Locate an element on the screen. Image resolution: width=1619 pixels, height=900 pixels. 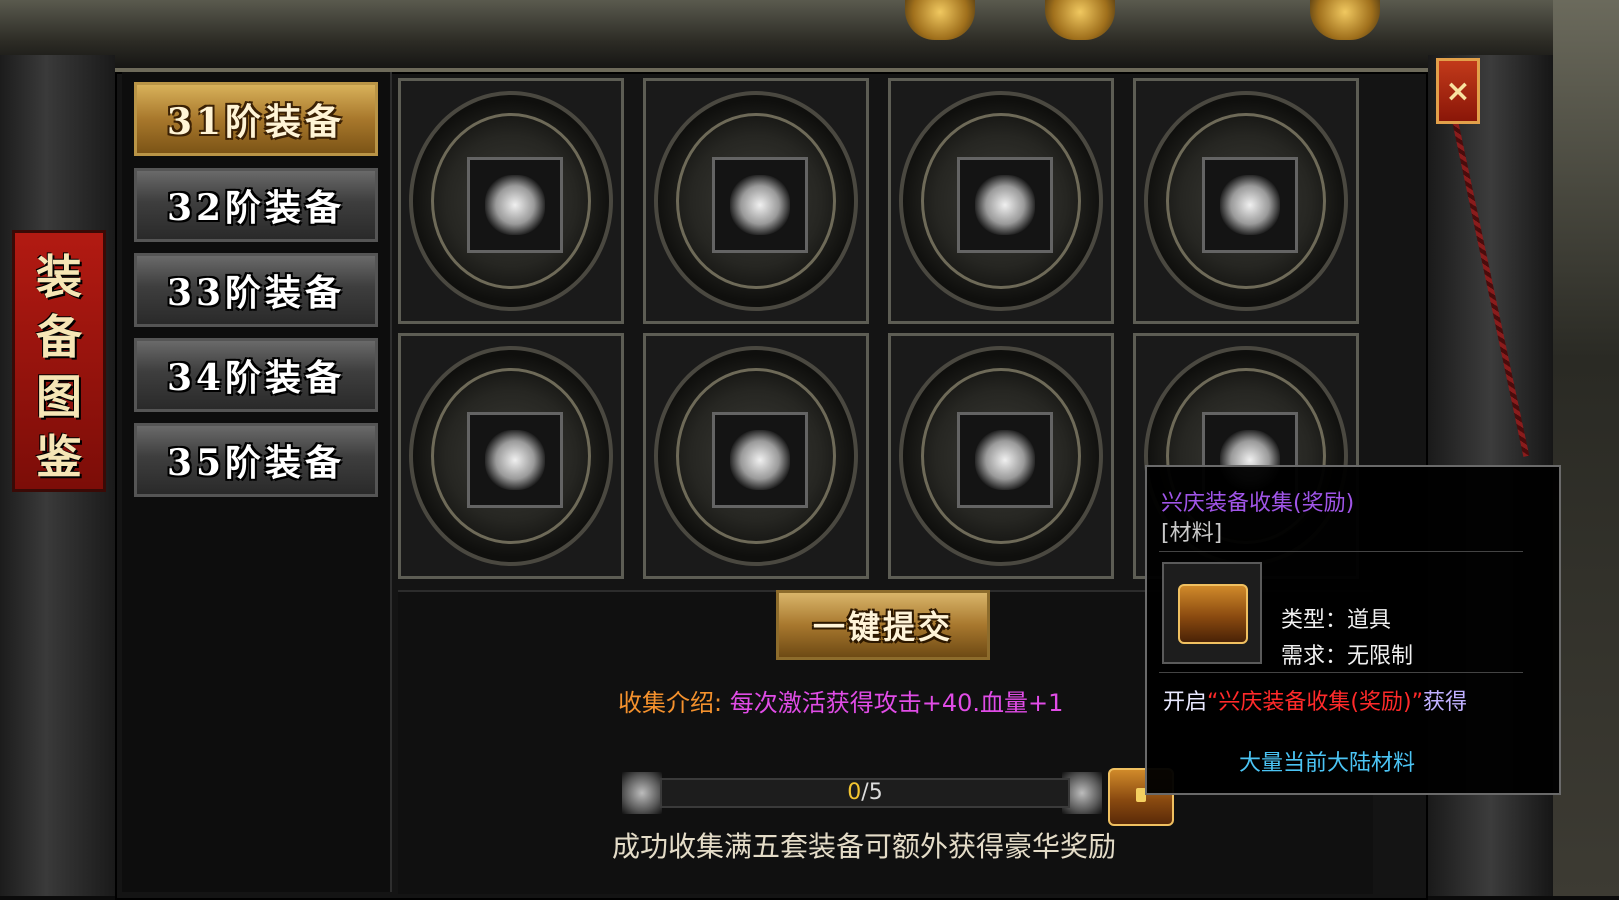
panel-title-banner: 装 备 图 鉴 is located at coordinates (59, 361).